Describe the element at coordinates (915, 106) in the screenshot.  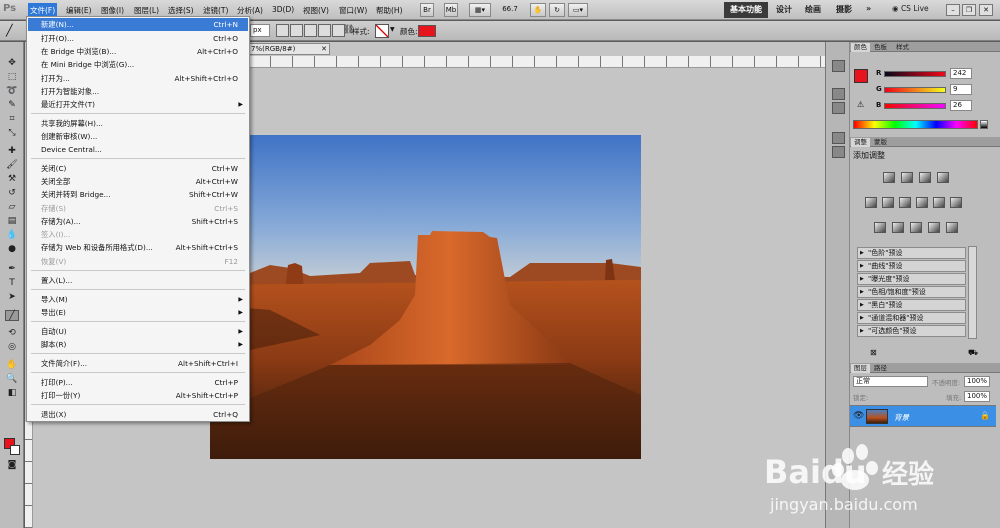
I see `b-slider` at that location.